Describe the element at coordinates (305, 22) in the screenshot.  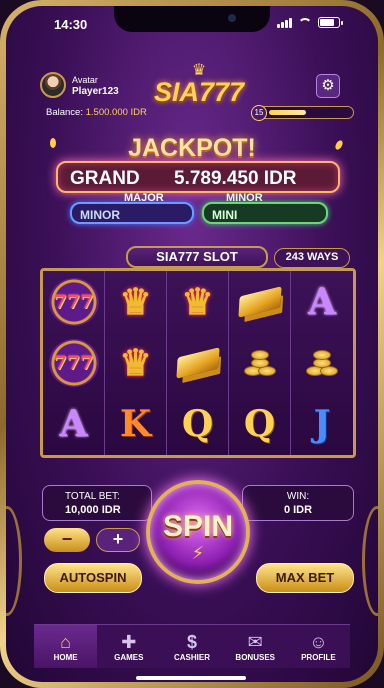
I see `wifi-icon` at that location.